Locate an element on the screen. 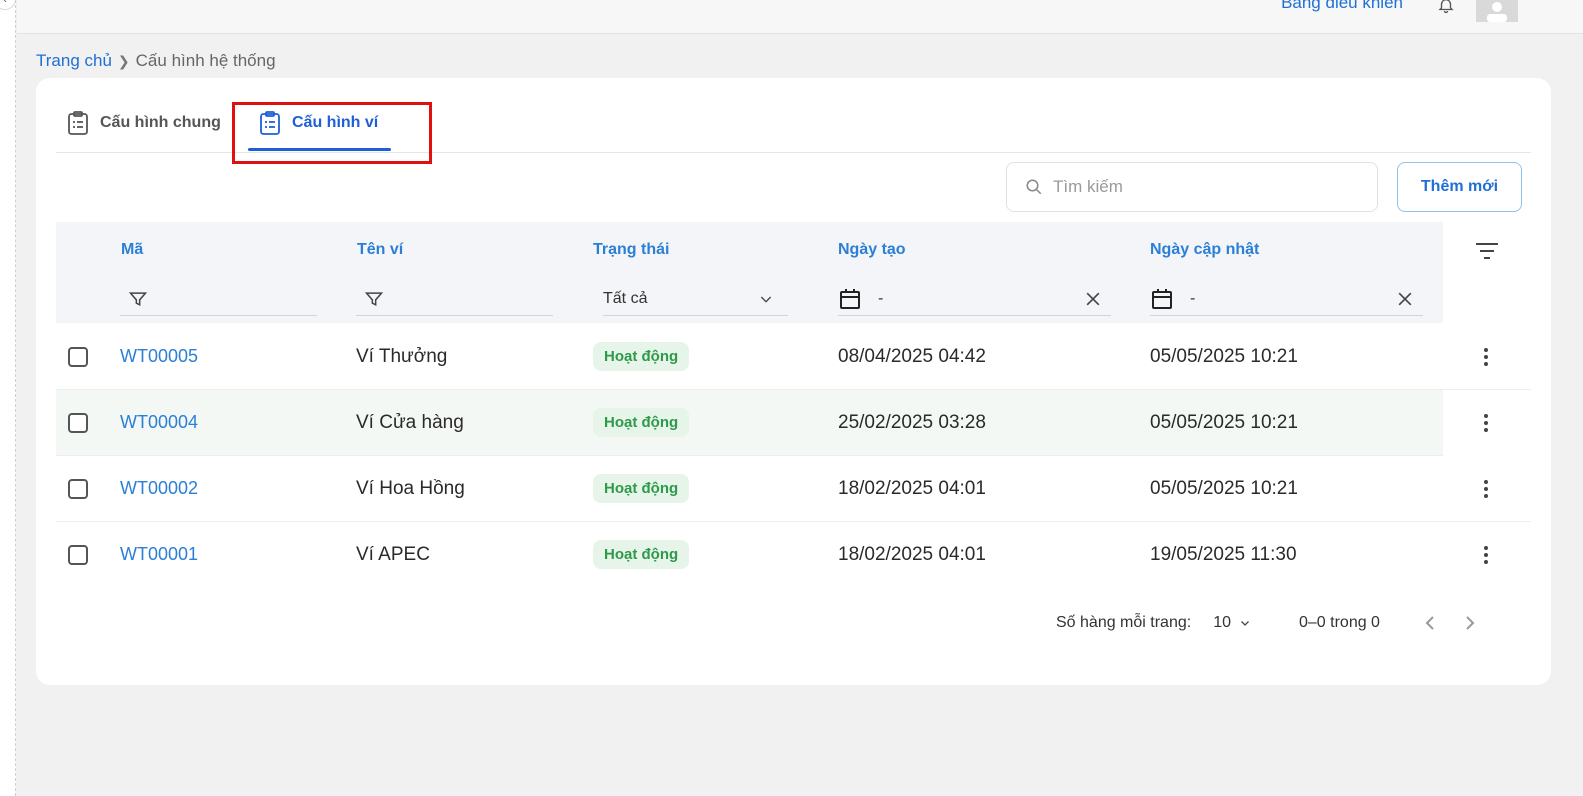 The image size is (1583, 796). avatar is located at coordinates (1497, 11).